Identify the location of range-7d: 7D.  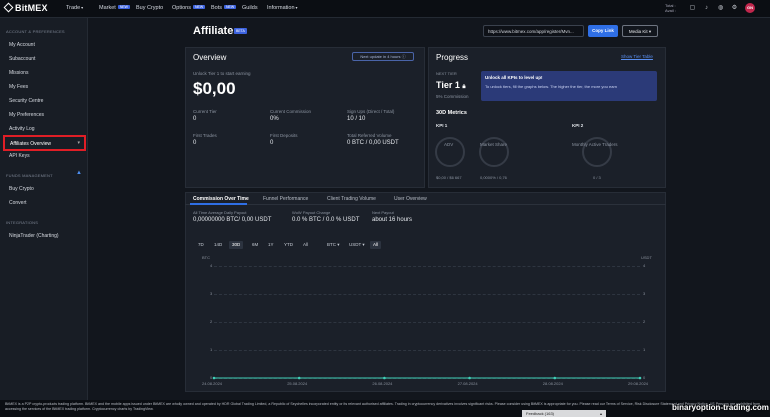
(201, 245).